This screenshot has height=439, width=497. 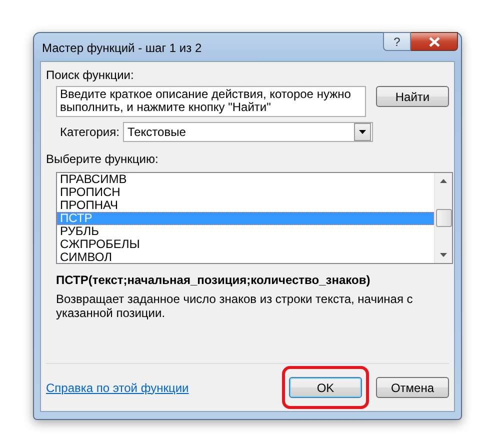 I want to click on scrollbar, so click(x=443, y=218).